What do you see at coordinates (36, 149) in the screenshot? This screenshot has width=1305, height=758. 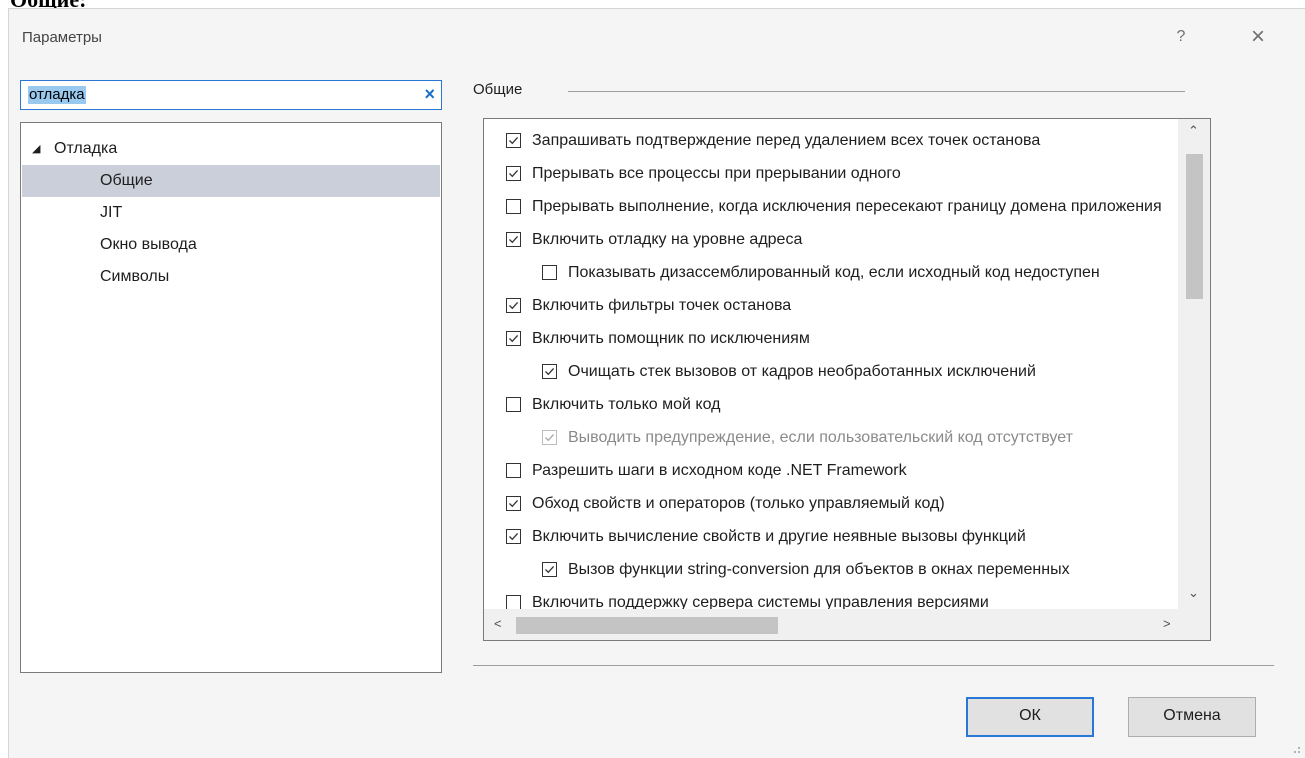 I see `expand-arrow-icon: ◢` at bounding box center [36, 149].